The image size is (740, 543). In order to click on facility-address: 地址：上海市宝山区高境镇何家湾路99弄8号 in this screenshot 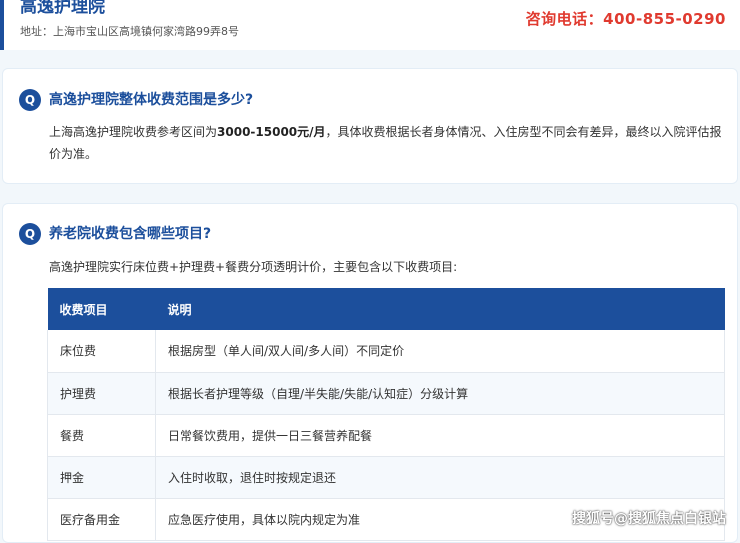, I will do `click(129, 31)`.